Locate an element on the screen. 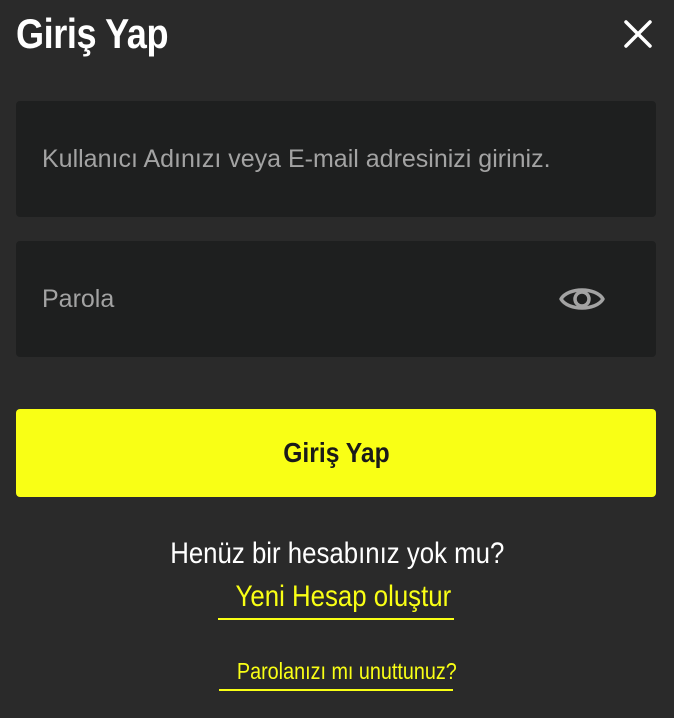 The width and height of the screenshot is (674, 718). eye-icon is located at coordinates (582, 299).